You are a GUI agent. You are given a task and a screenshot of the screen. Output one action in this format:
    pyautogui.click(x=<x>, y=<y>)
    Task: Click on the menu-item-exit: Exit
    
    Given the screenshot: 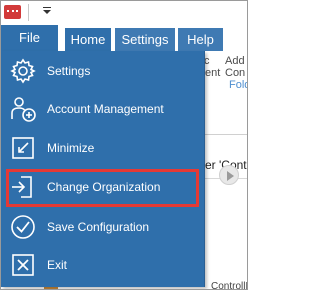 What is the action you would take?
    pyautogui.click(x=103, y=265)
    